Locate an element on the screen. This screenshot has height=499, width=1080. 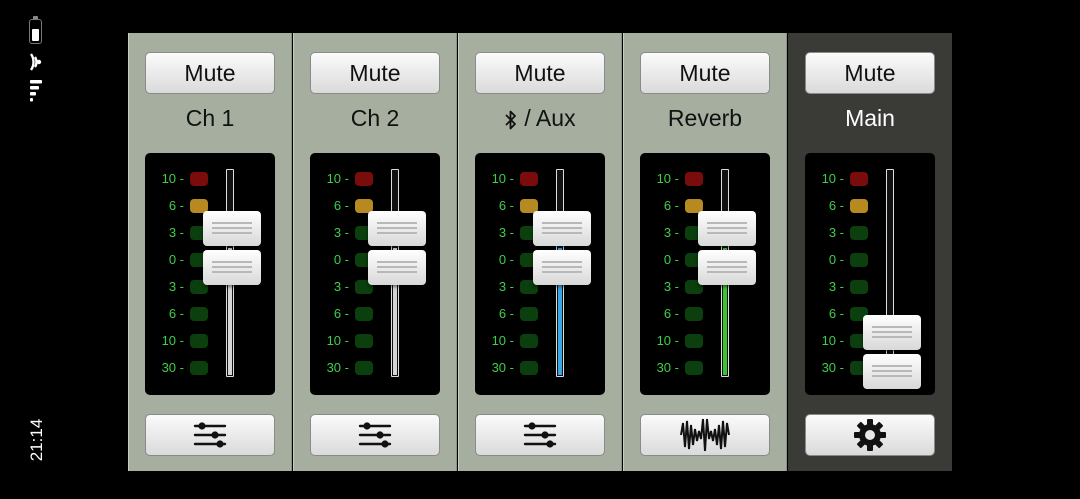
wifi-icon is located at coordinates (35, 62).